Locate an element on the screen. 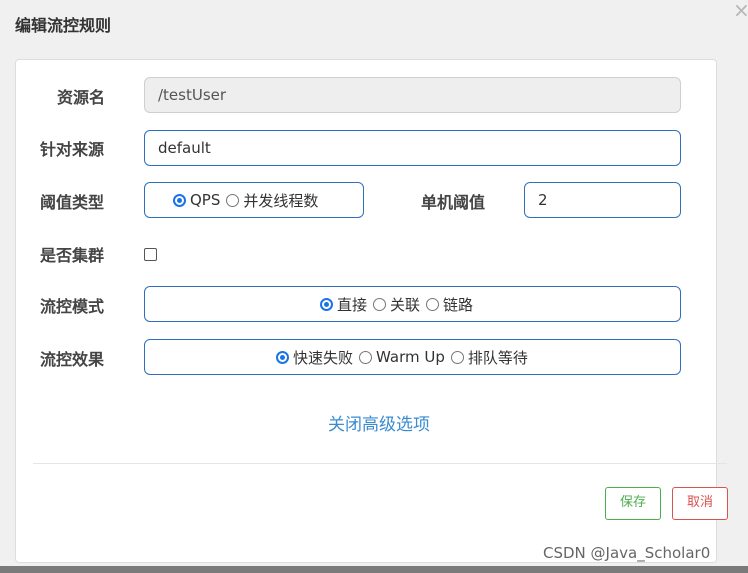  strategy-radio-group: 直接 关联 链路 is located at coordinates (412, 304).